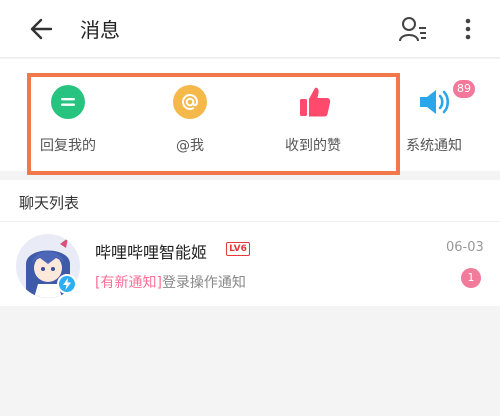 This screenshot has width=500, height=416. Describe the element at coordinates (471, 278) in the screenshot. I see `unread-count-badge: 1` at that location.